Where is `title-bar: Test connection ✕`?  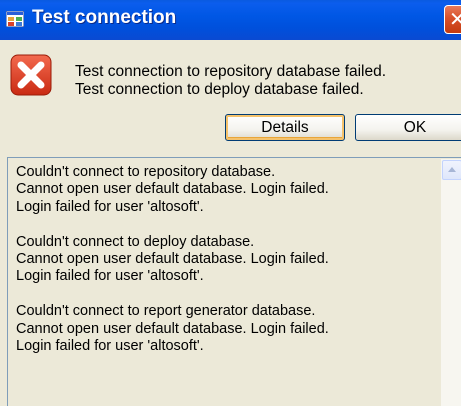 title-bar: Test connection ✕ is located at coordinates (230, 20).